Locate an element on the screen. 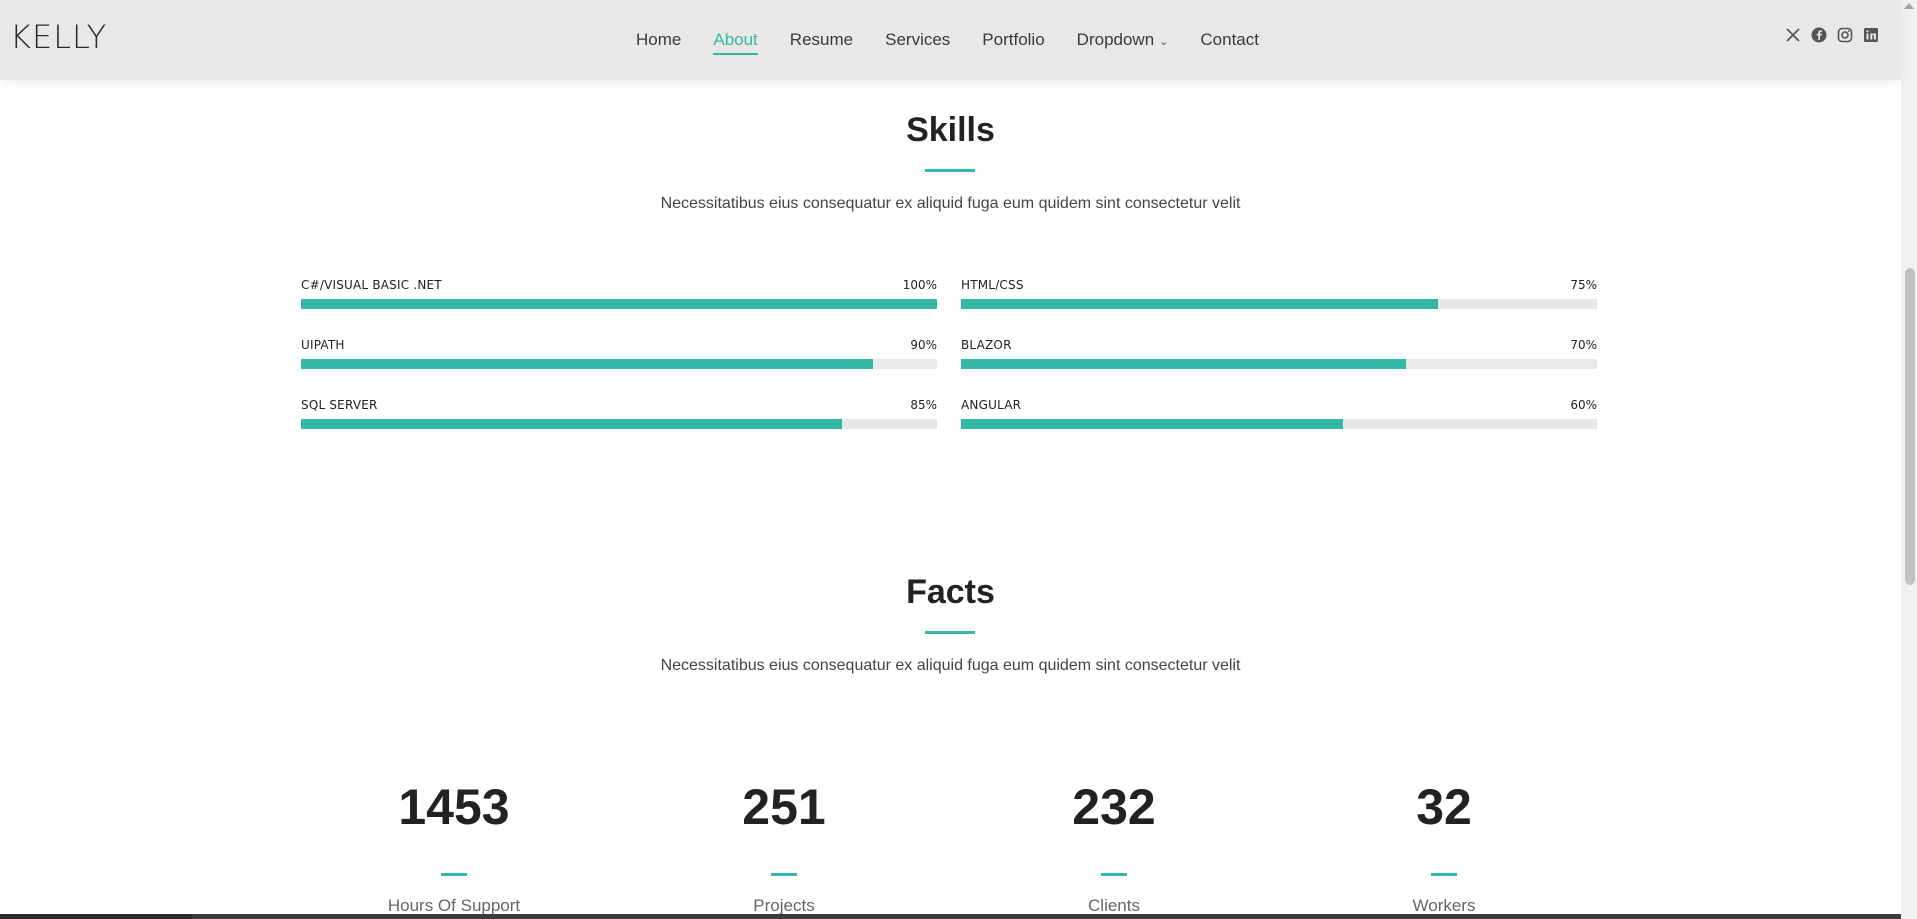  fact-label: Hours Of Support is located at coordinates (454, 905).